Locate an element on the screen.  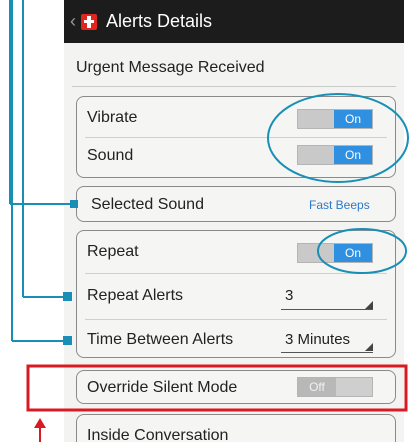
title-bar: ‹ Alerts Details is located at coordinates (234, 21).